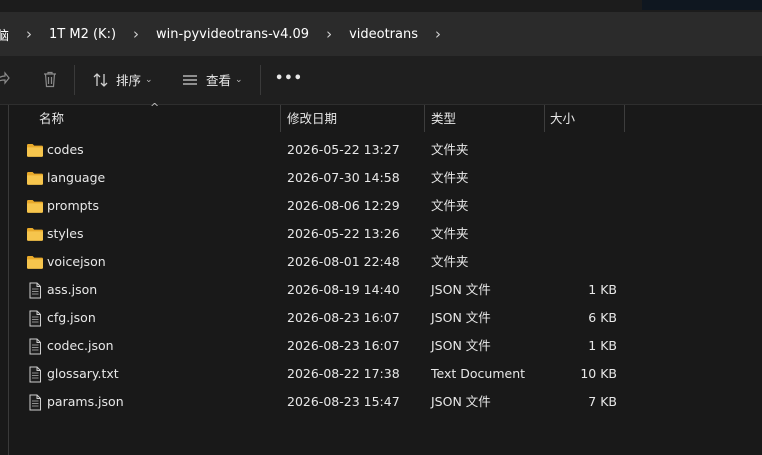 This screenshot has height=455, width=762. Describe the element at coordinates (343, 289) in the screenshot. I see `file-date: 2026-08-19 14:40` at that location.